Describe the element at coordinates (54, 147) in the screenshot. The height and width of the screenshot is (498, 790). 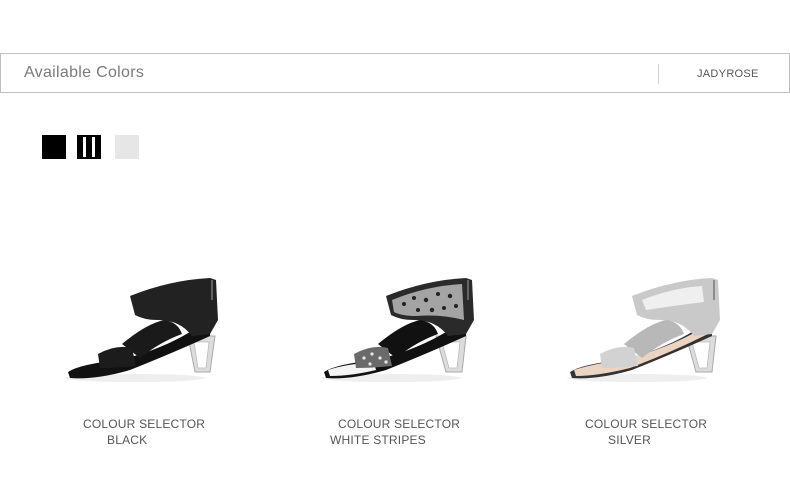
I see `swatch-black` at that location.